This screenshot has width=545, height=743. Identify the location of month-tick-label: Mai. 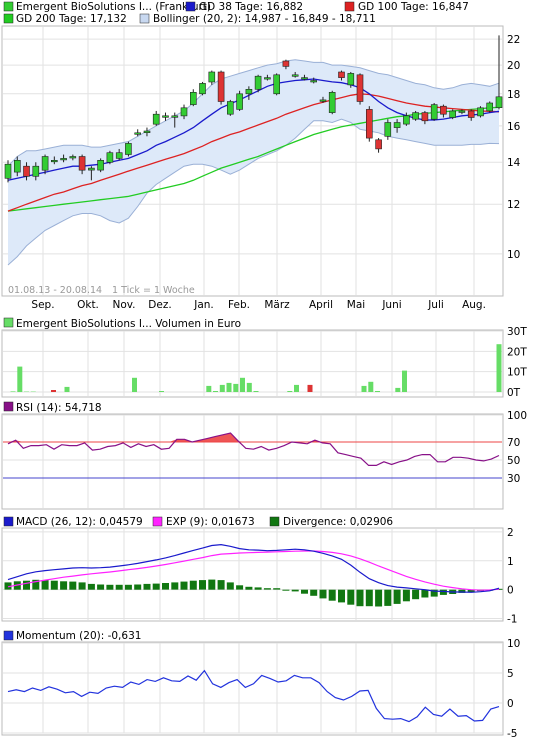
(356, 305).